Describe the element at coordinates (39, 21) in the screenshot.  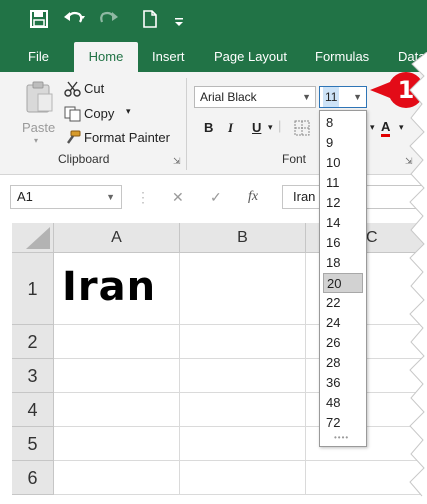
I see `save-icon` at that location.